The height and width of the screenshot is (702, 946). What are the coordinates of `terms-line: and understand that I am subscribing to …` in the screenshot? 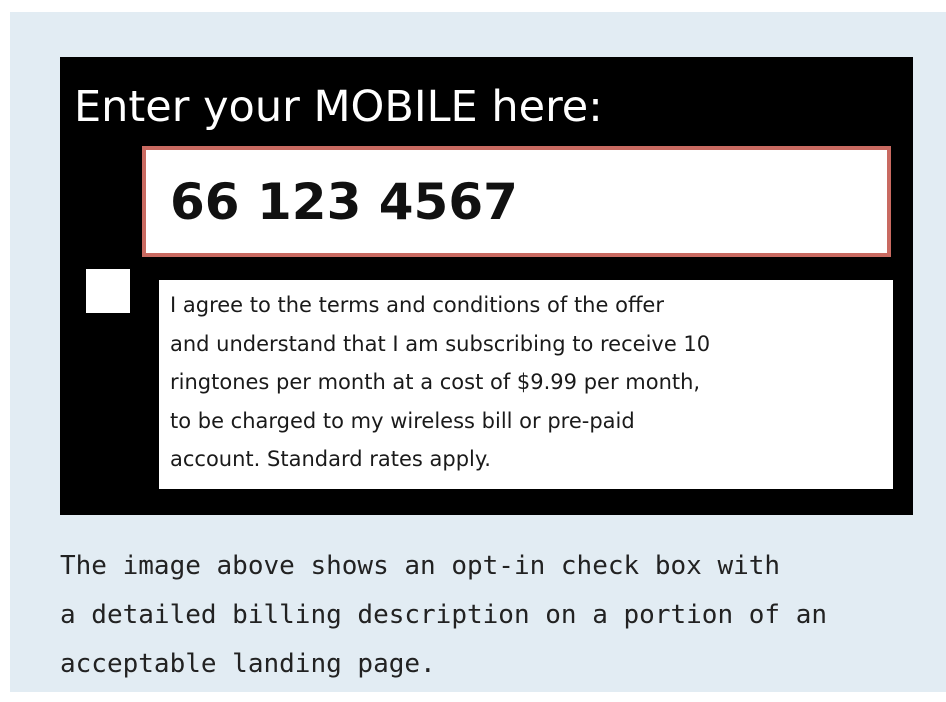 It's located at (440, 343).